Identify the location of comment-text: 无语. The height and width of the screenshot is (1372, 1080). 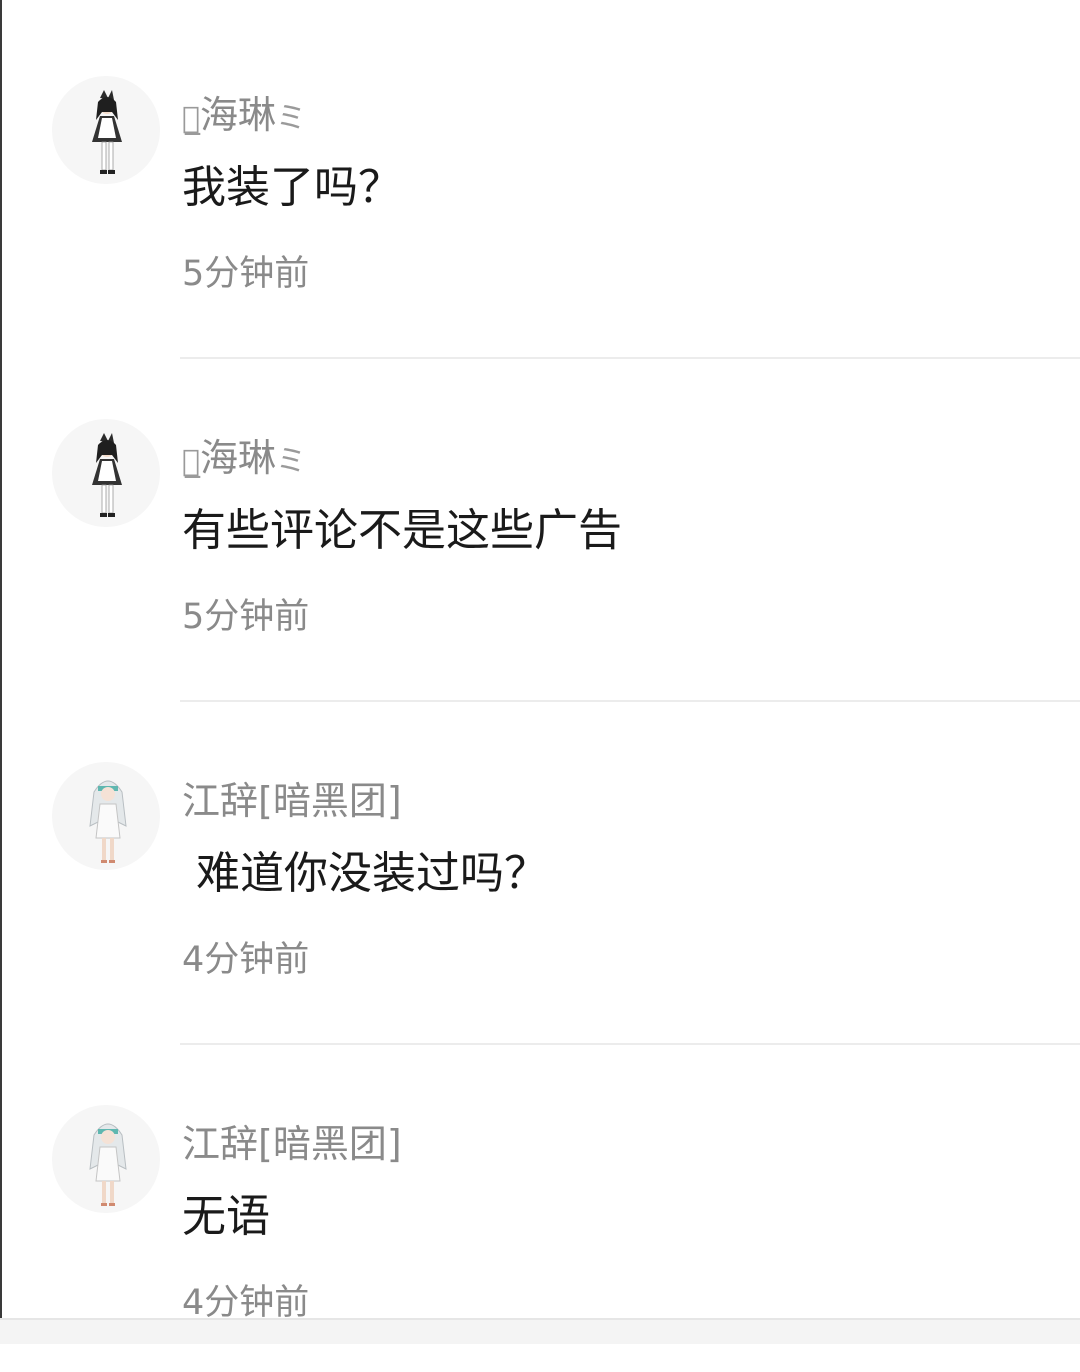
(226, 1216).